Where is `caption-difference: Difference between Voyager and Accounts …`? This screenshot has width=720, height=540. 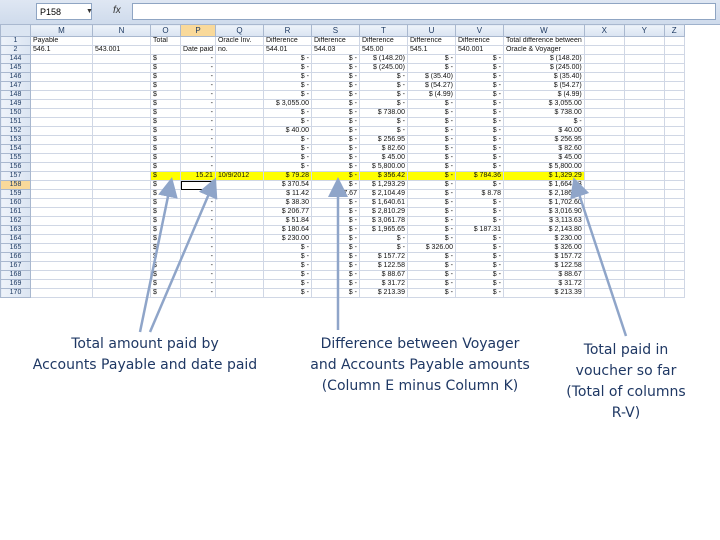 caption-difference: Difference between Voyager and Accounts … is located at coordinates (420, 365).